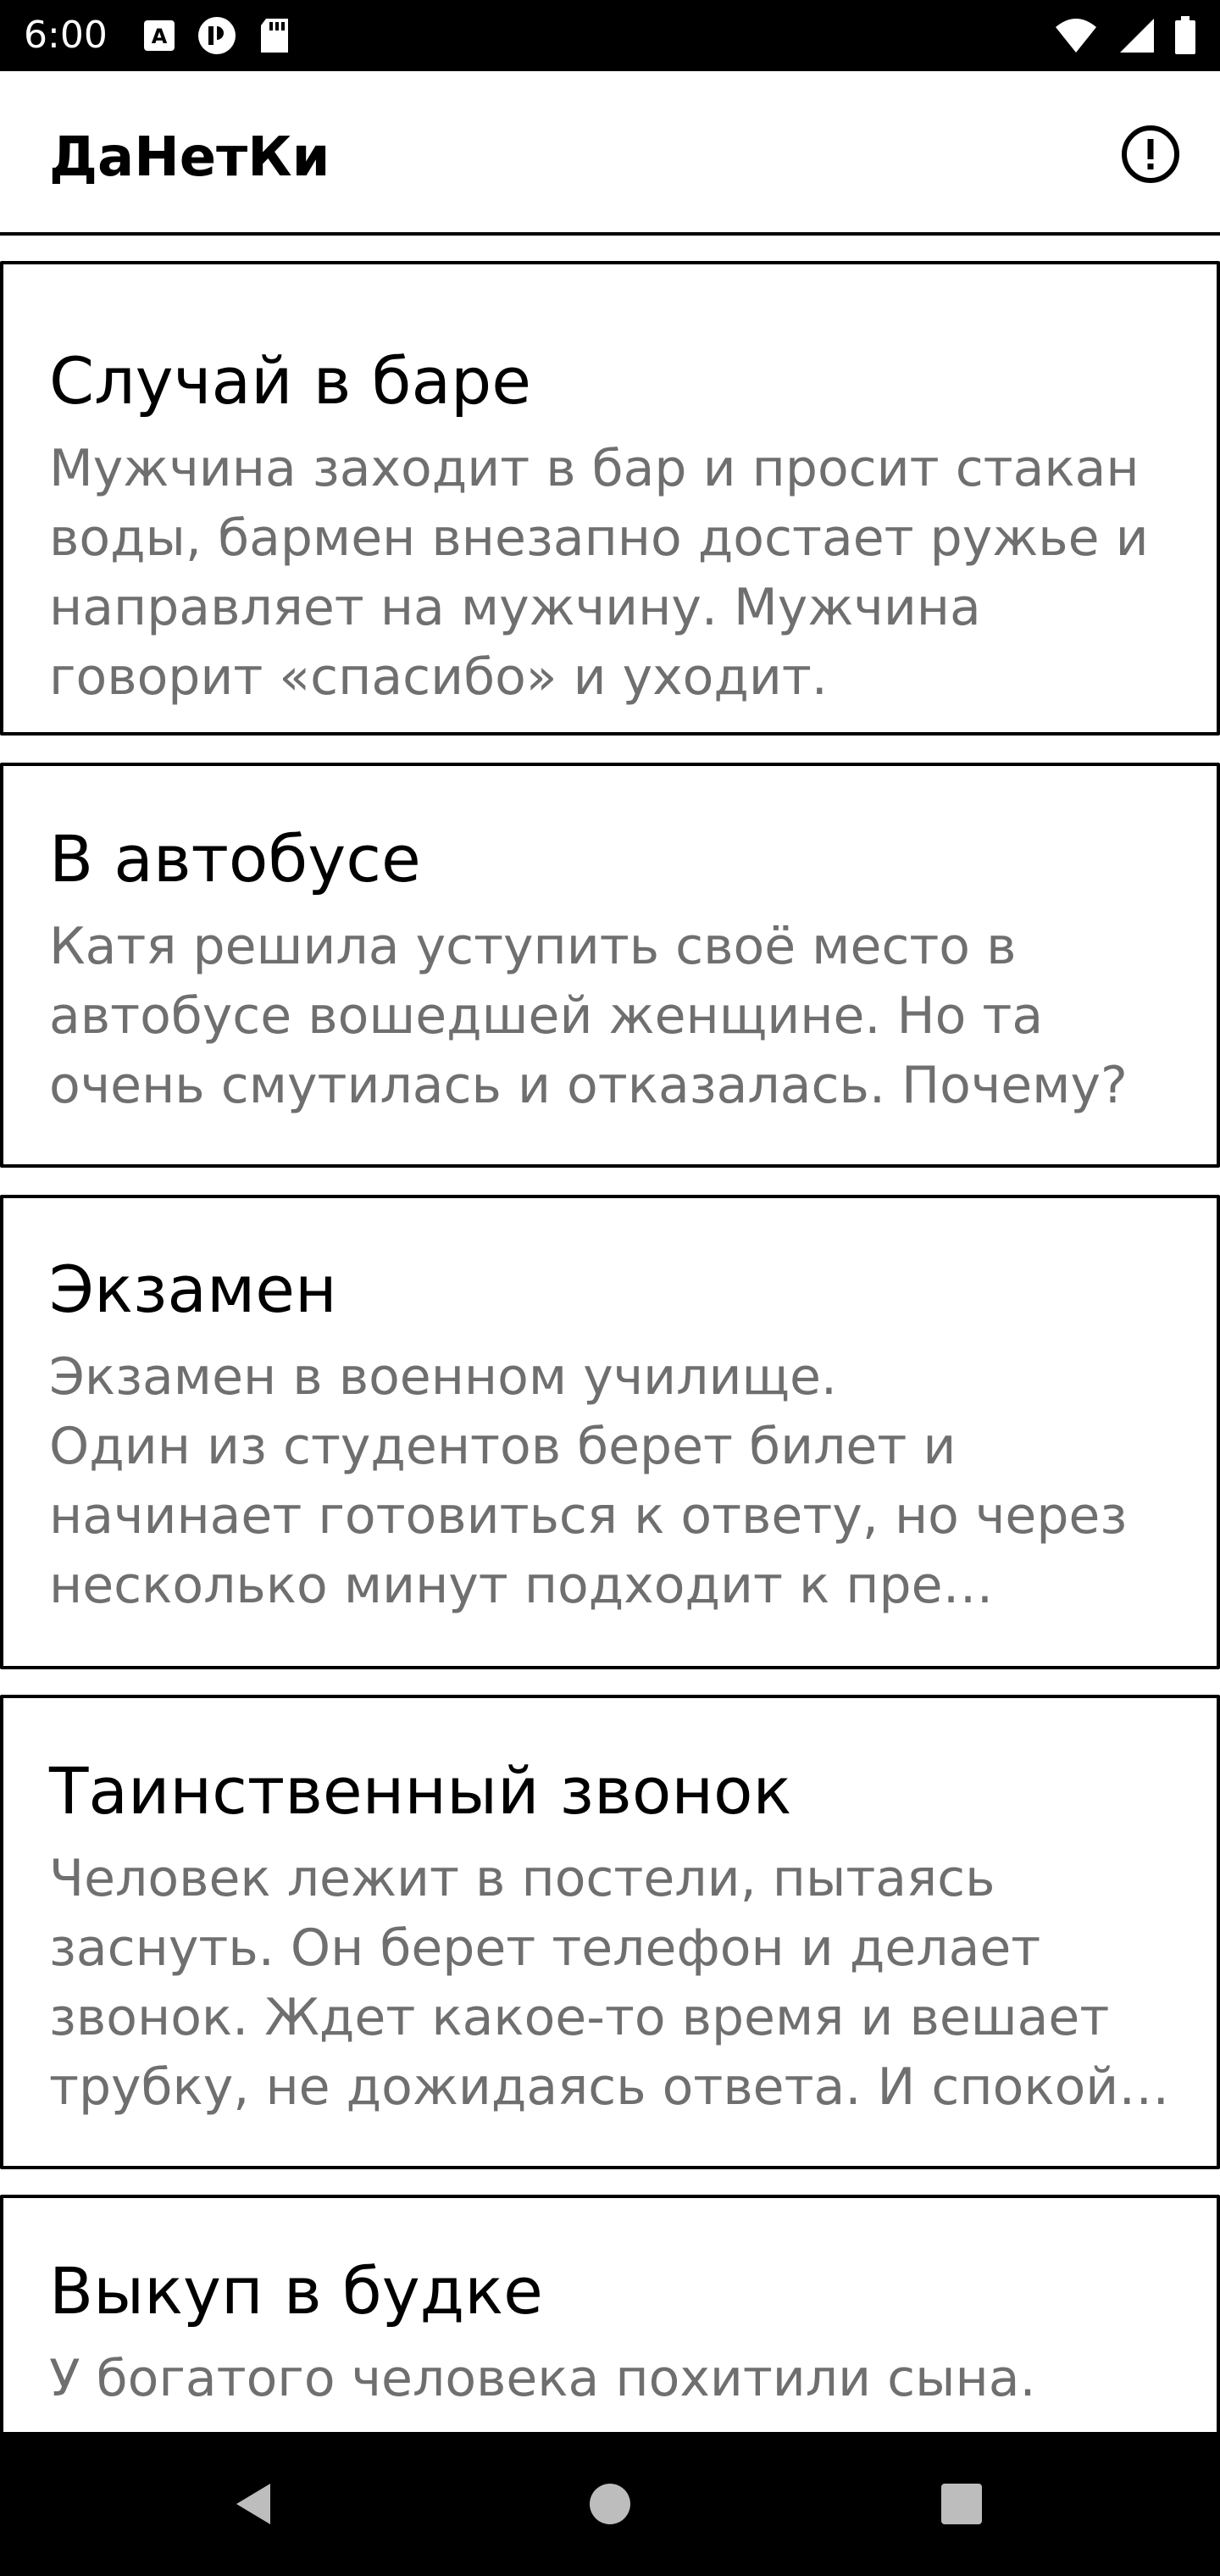 The height and width of the screenshot is (2576, 1220). I want to click on back-button, so click(255, 2504).